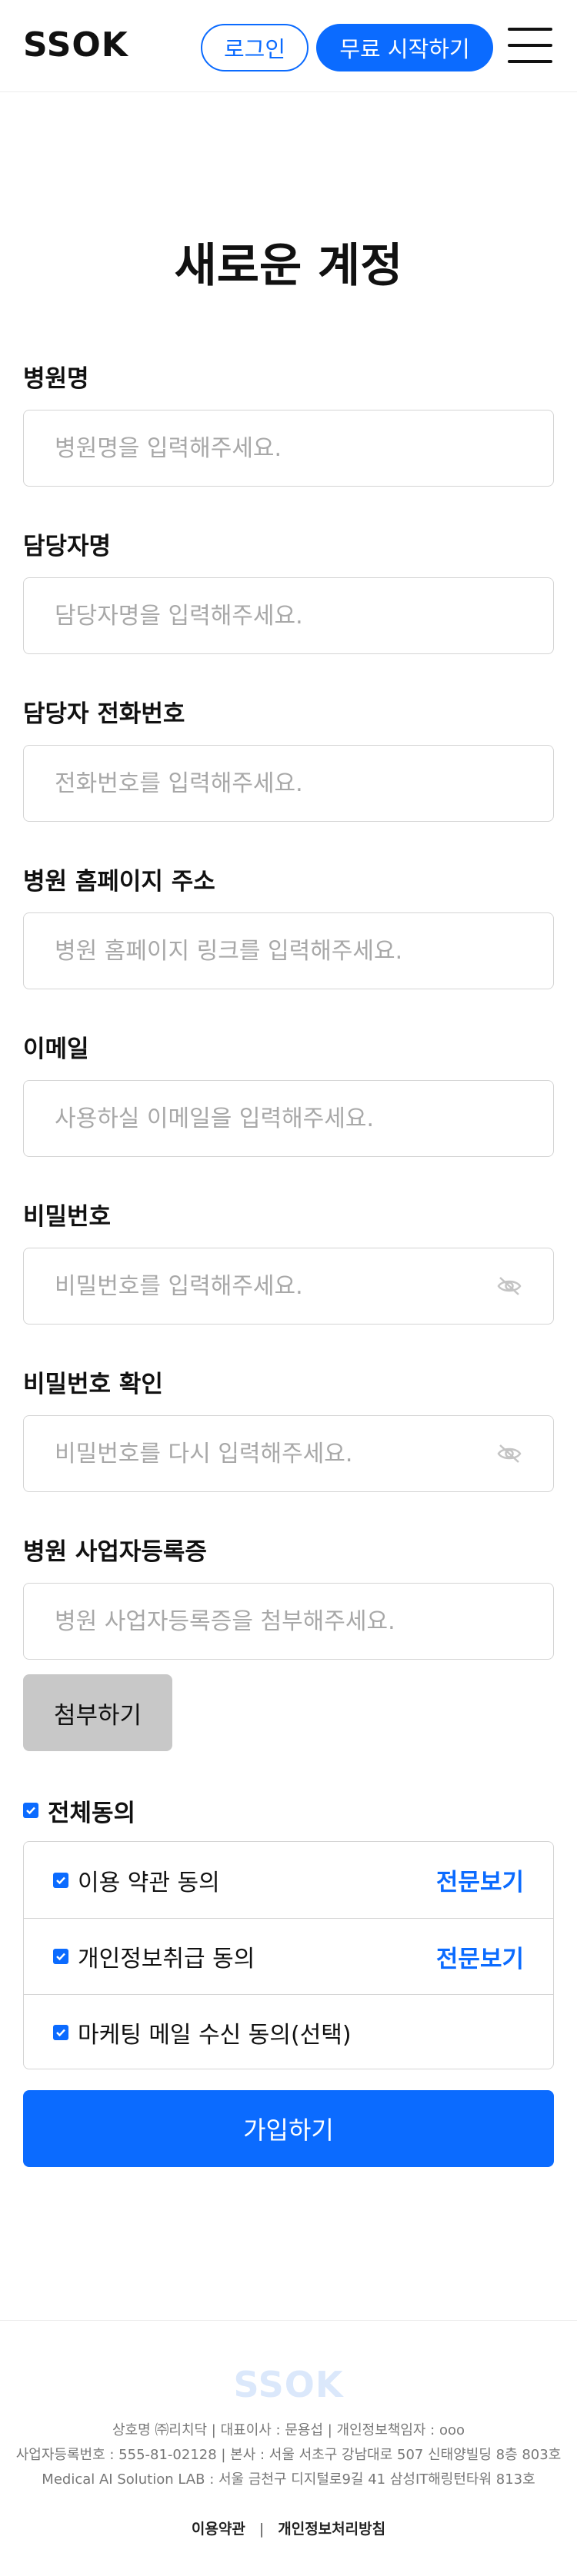  What do you see at coordinates (288, 1880) in the screenshot?
I see `agreement-terms: 이용 약관 동의 전문보기` at bounding box center [288, 1880].